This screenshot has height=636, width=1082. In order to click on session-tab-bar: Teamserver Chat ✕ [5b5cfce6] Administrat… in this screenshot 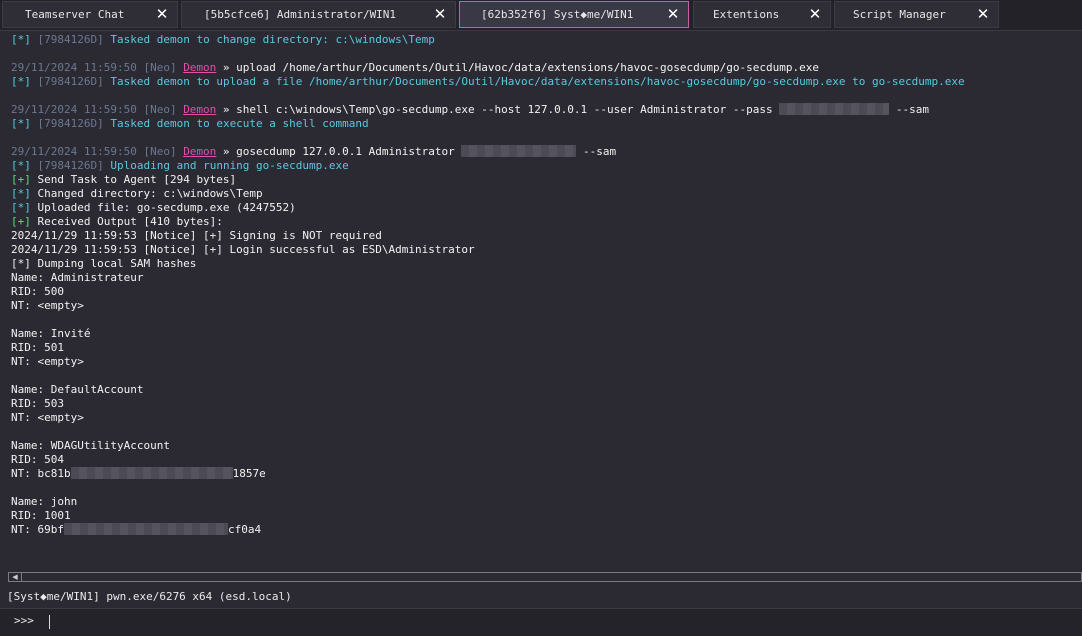, I will do `click(541, 15)`.